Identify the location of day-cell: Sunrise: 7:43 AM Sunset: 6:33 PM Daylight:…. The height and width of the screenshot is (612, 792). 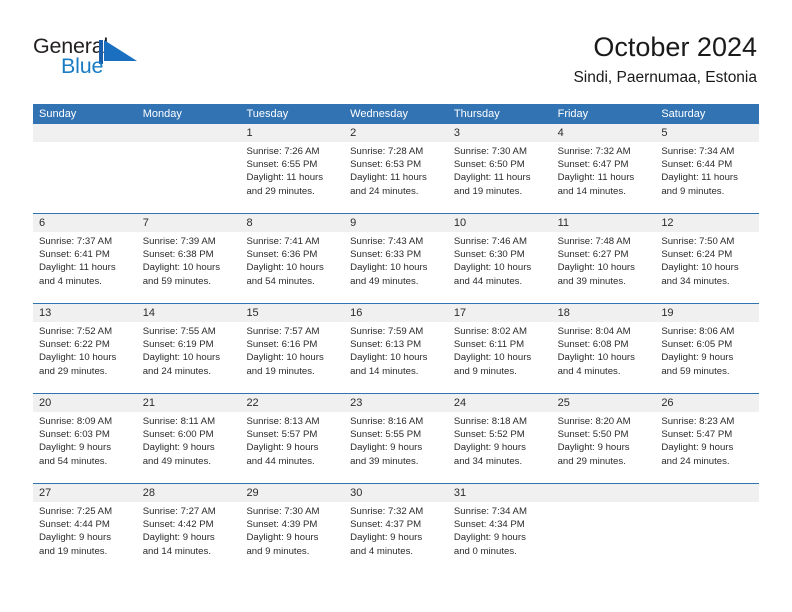
(396, 267).